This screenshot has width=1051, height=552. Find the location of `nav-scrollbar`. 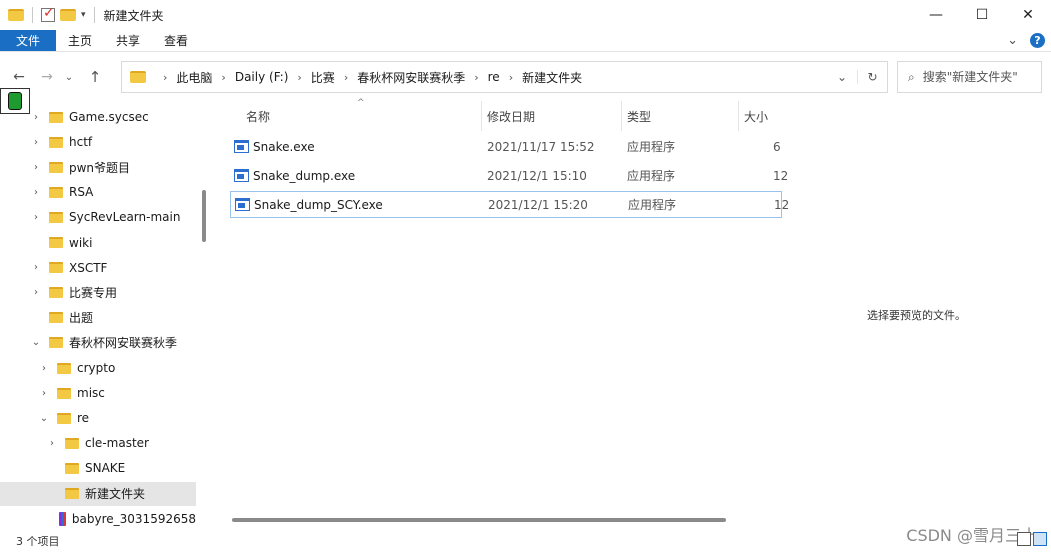

nav-scrollbar is located at coordinates (204, 216).